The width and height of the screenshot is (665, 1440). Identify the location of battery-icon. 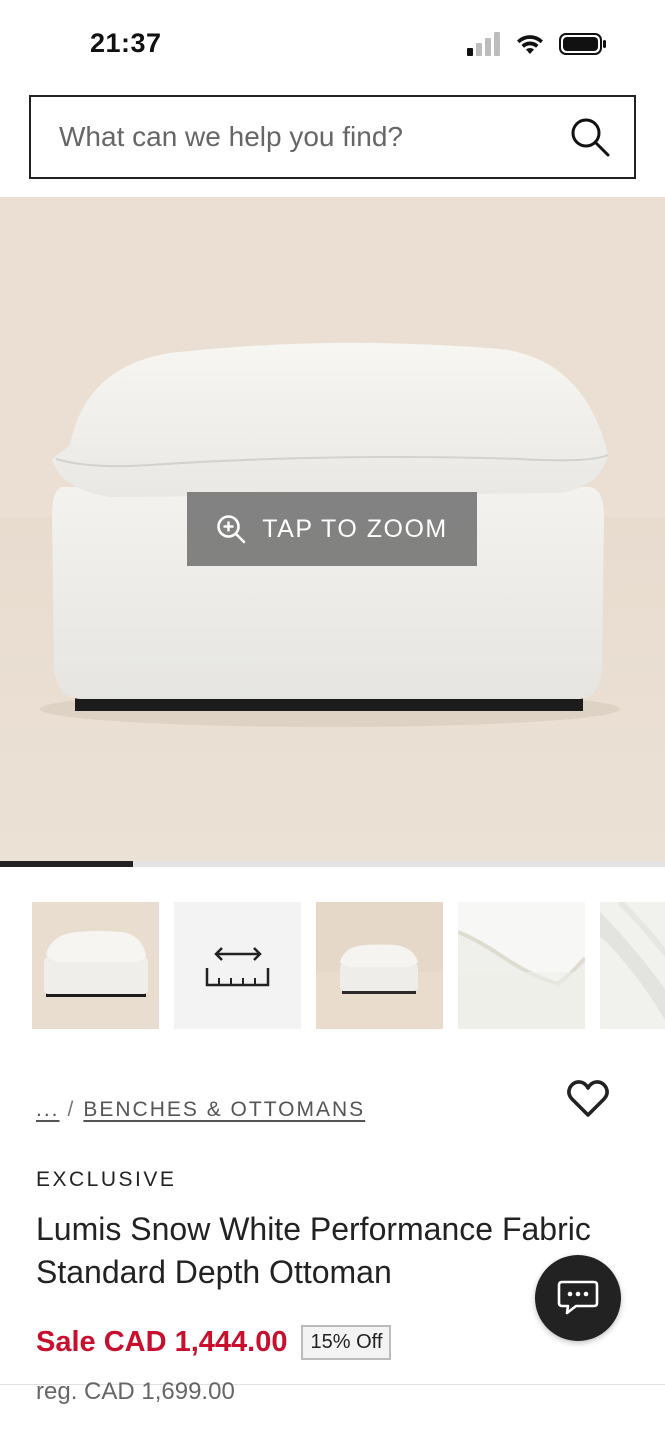
(582, 44).